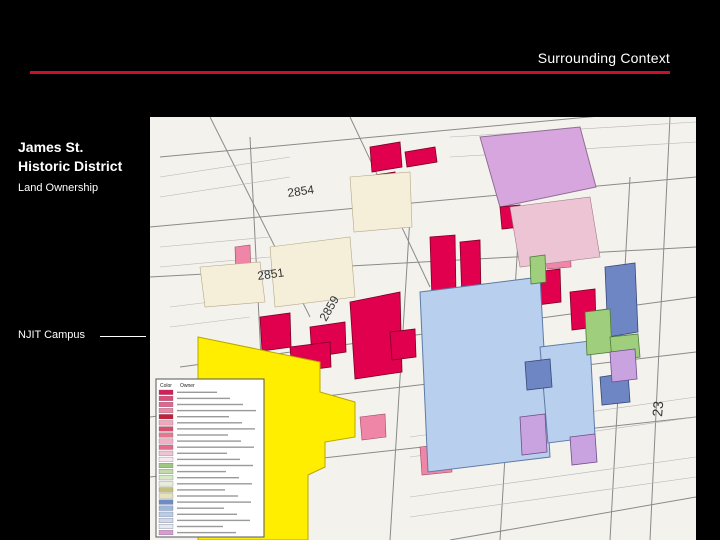  Describe the element at coordinates (657, 408) in the screenshot. I see `block-number-4: 23` at that location.